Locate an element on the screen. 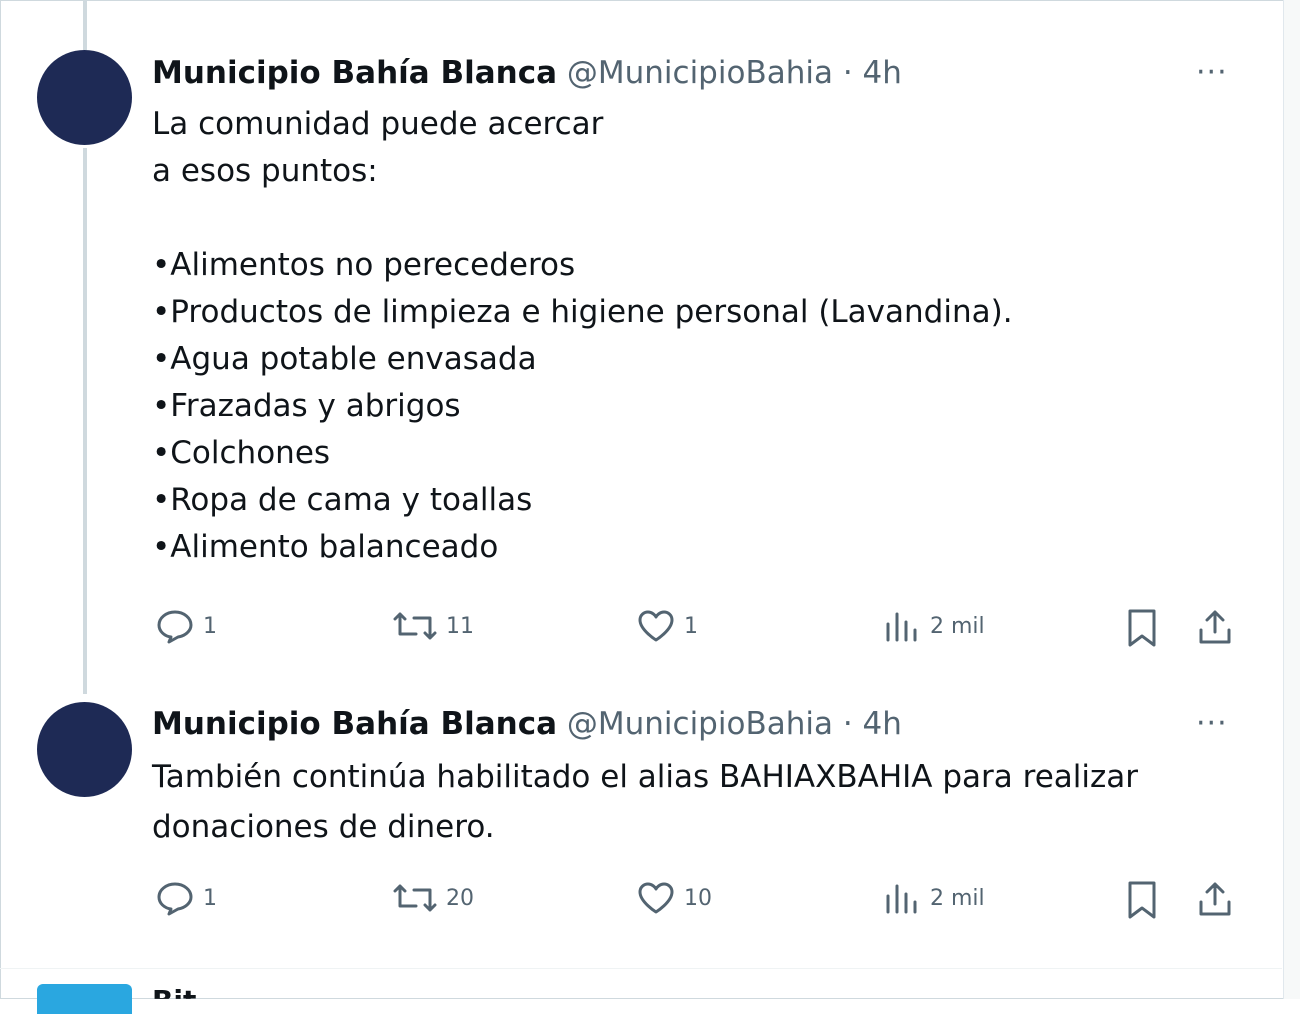  retweet-button: 20 is located at coordinates (433, 898).